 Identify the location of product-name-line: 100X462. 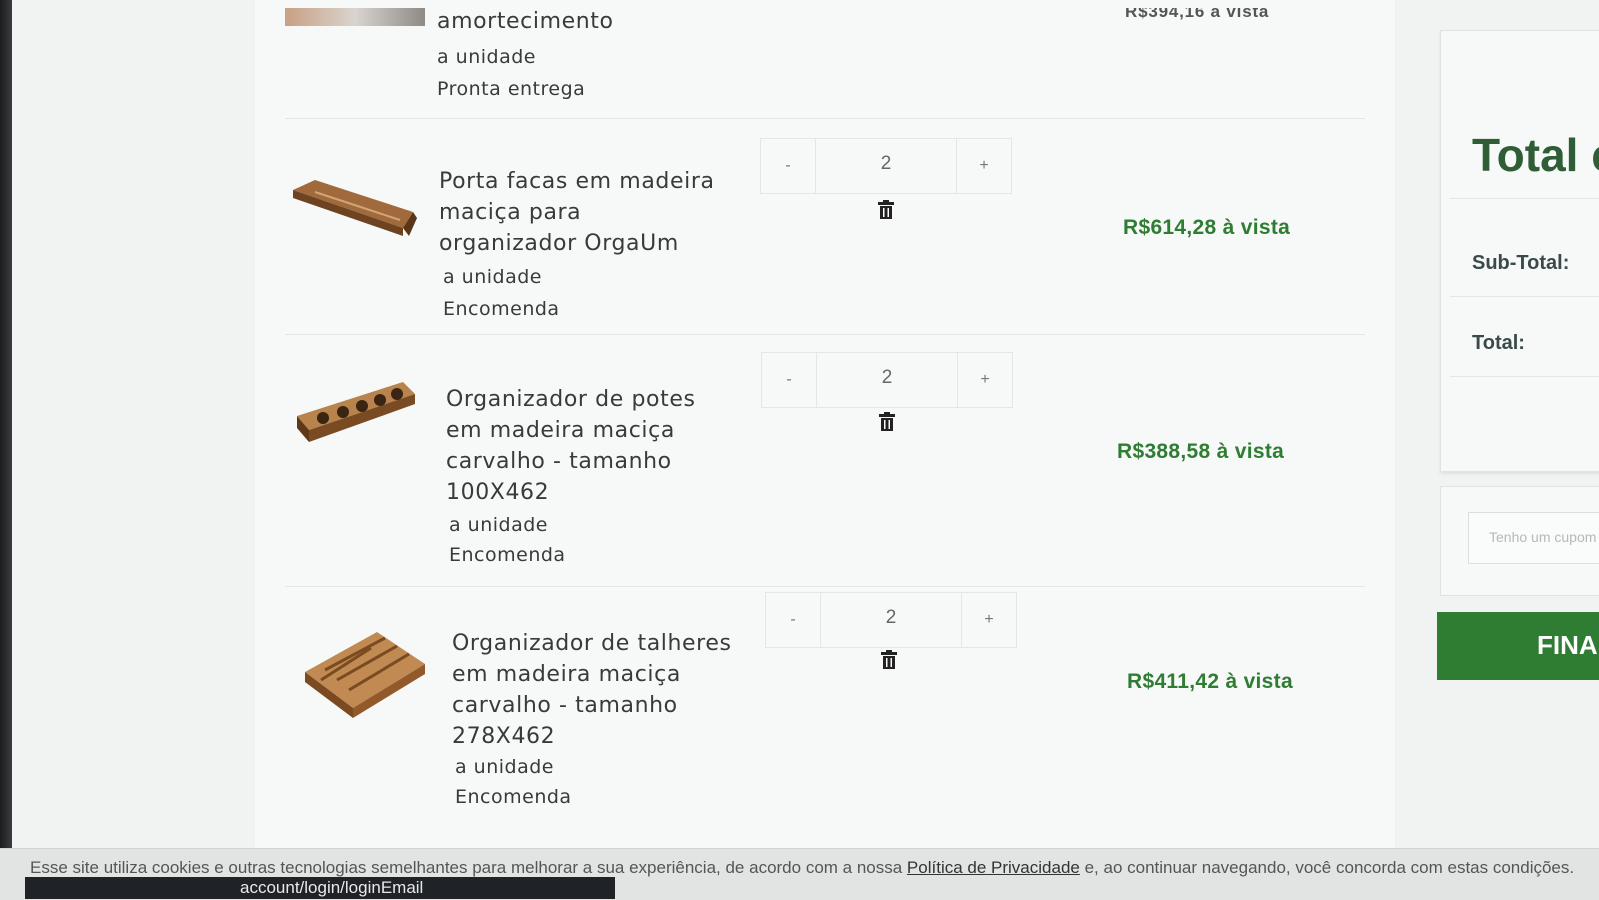
(498, 492).